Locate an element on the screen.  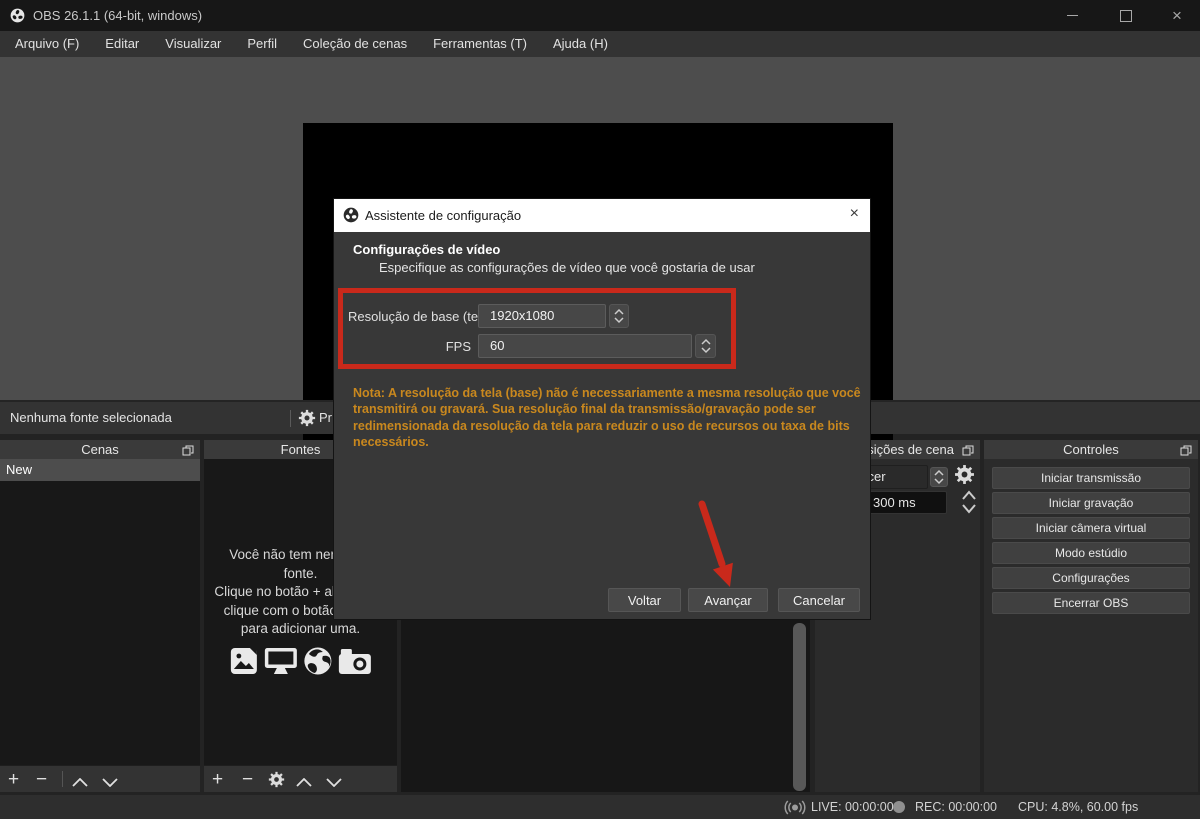
sources-toolbar: + − is located at coordinates (300, 778).